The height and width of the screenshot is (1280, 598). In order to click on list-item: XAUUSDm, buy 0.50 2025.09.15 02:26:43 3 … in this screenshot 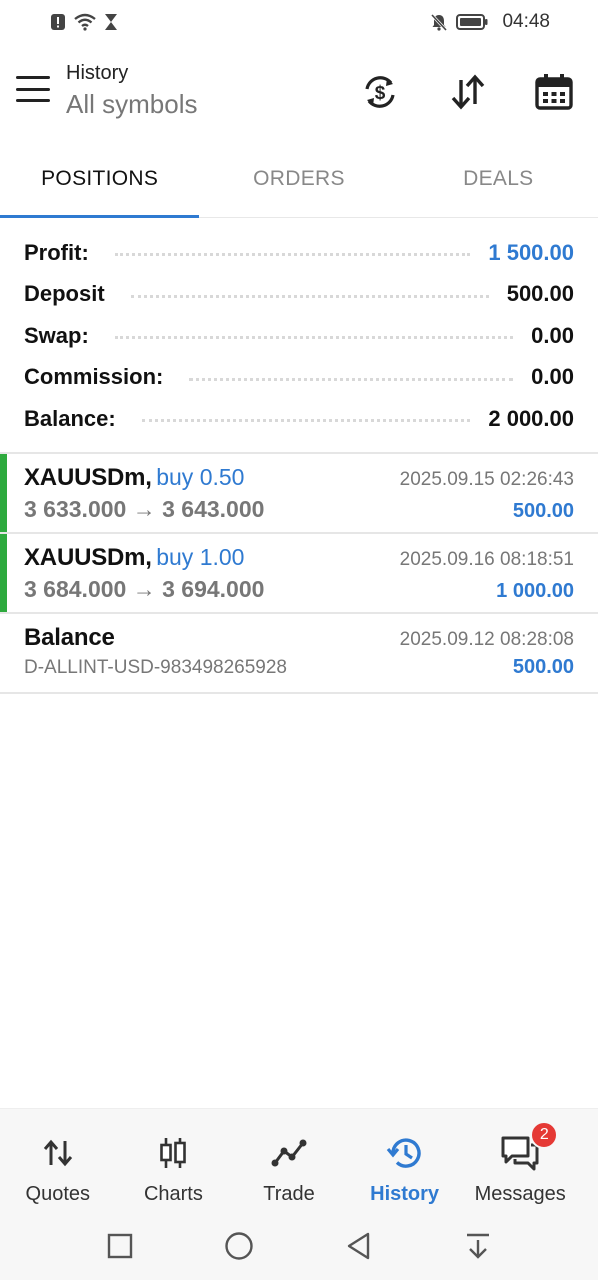, I will do `click(299, 494)`.